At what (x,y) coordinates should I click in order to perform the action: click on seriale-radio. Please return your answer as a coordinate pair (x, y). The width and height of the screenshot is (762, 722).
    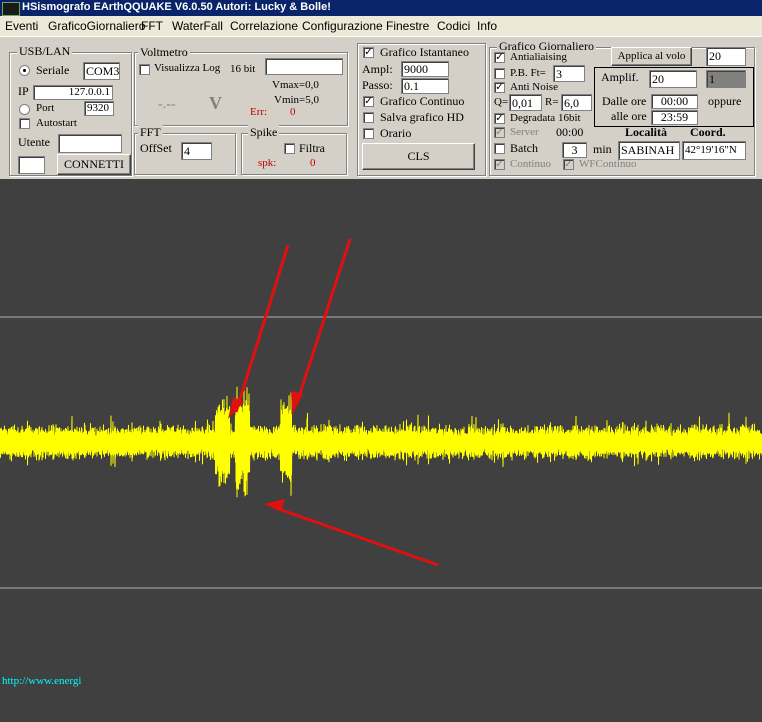
    Looking at the image, I should click on (24, 70).